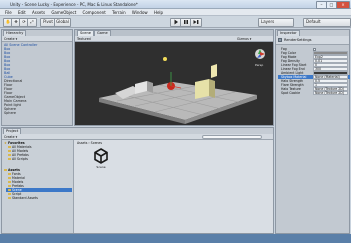 Image resolution: width=351 pixels, height=243 pixels. What do you see at coordinates (84, 39) in the screenshot?
I see `shading-mode-dropdown: Textured` at bounding box center [84, 39].